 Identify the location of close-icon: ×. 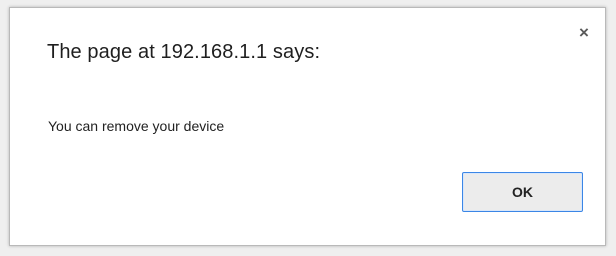
(584, 33).